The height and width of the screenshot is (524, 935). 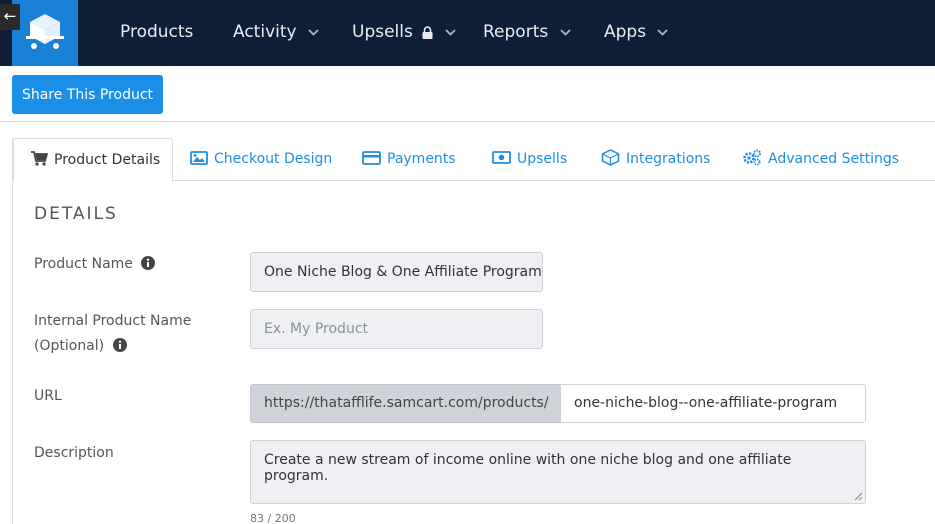 What do you see at coordinates (69, 346) in the screenshot?
I see `internal-name-label-line2: (Optional)` at bounding box center [69, 346].